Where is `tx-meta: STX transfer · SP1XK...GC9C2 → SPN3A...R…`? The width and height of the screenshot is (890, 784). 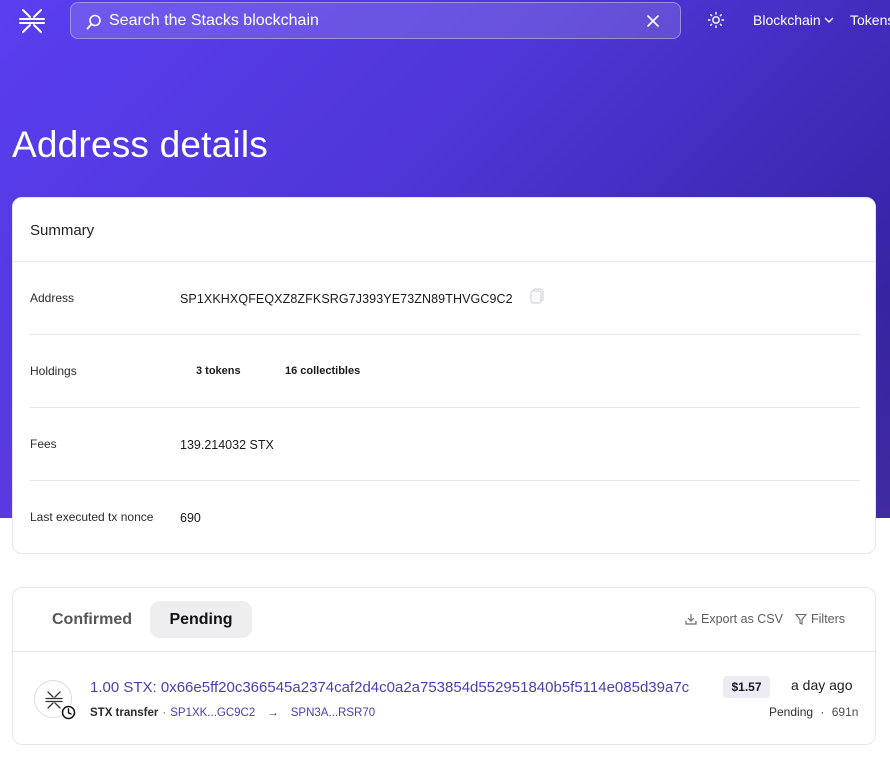 tx-meta: STX transfer · SP1XK...GC9C2 → SPN3A...R… is located at coordinates (232, 713).